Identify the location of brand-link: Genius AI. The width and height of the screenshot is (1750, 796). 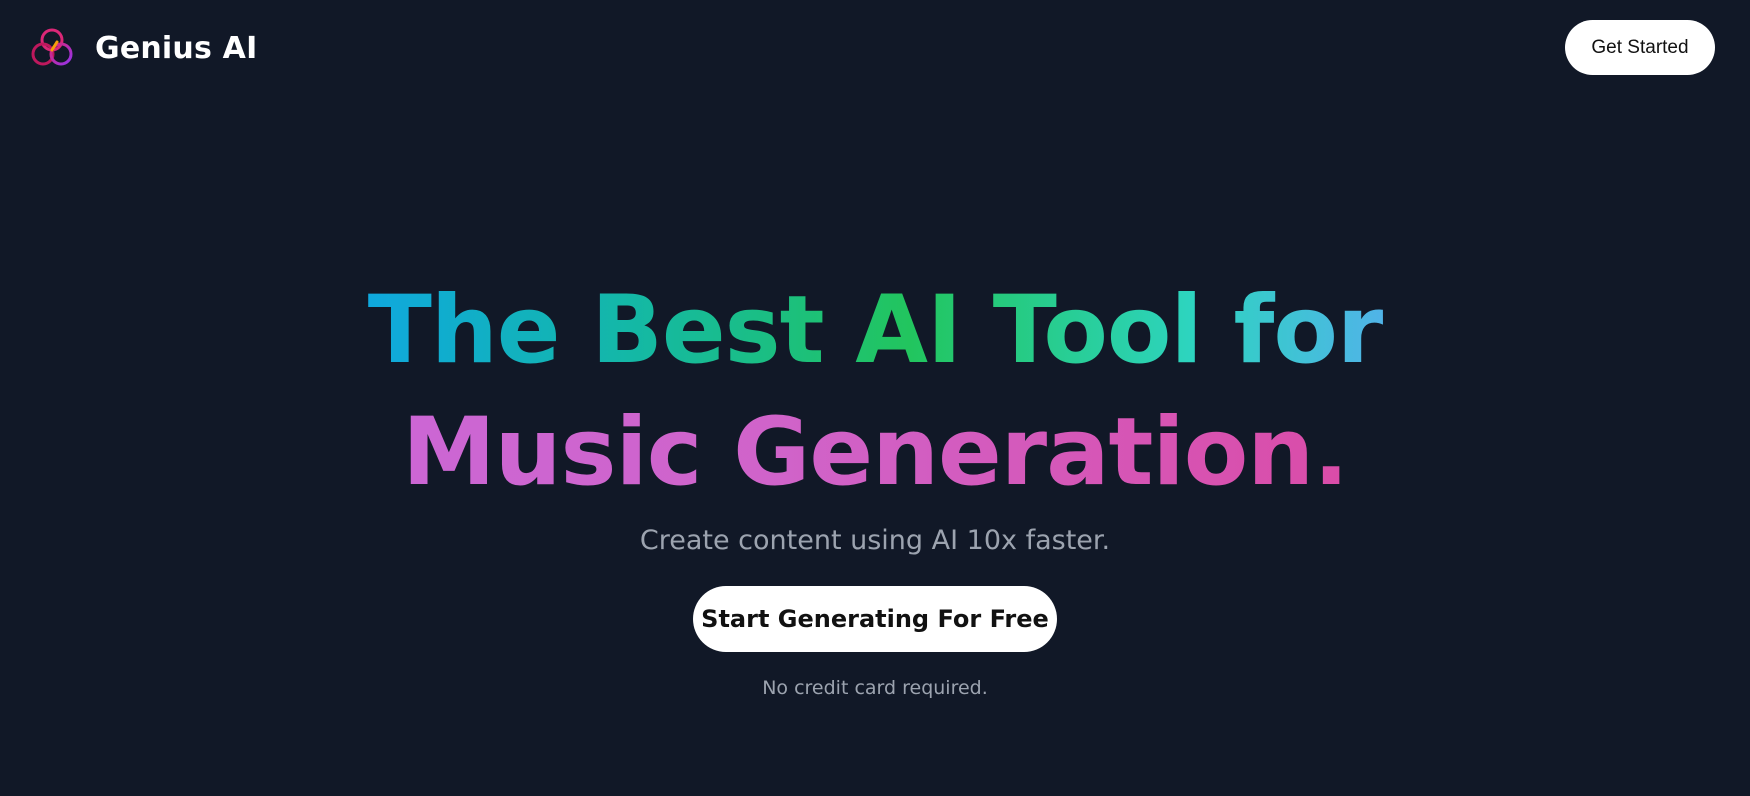
(143, 48).